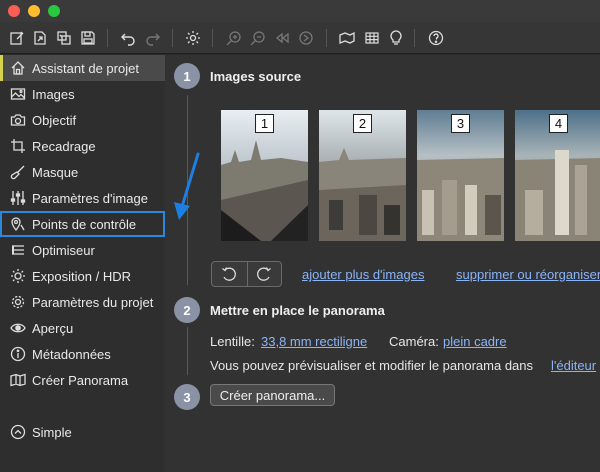 Image resolution: width=600 pixels, height=472 pixels. What do you see at coordinates (55, 172) in the screenshot?
I see `sidebar-item-label: Masque` at bounding box center [55, 172].